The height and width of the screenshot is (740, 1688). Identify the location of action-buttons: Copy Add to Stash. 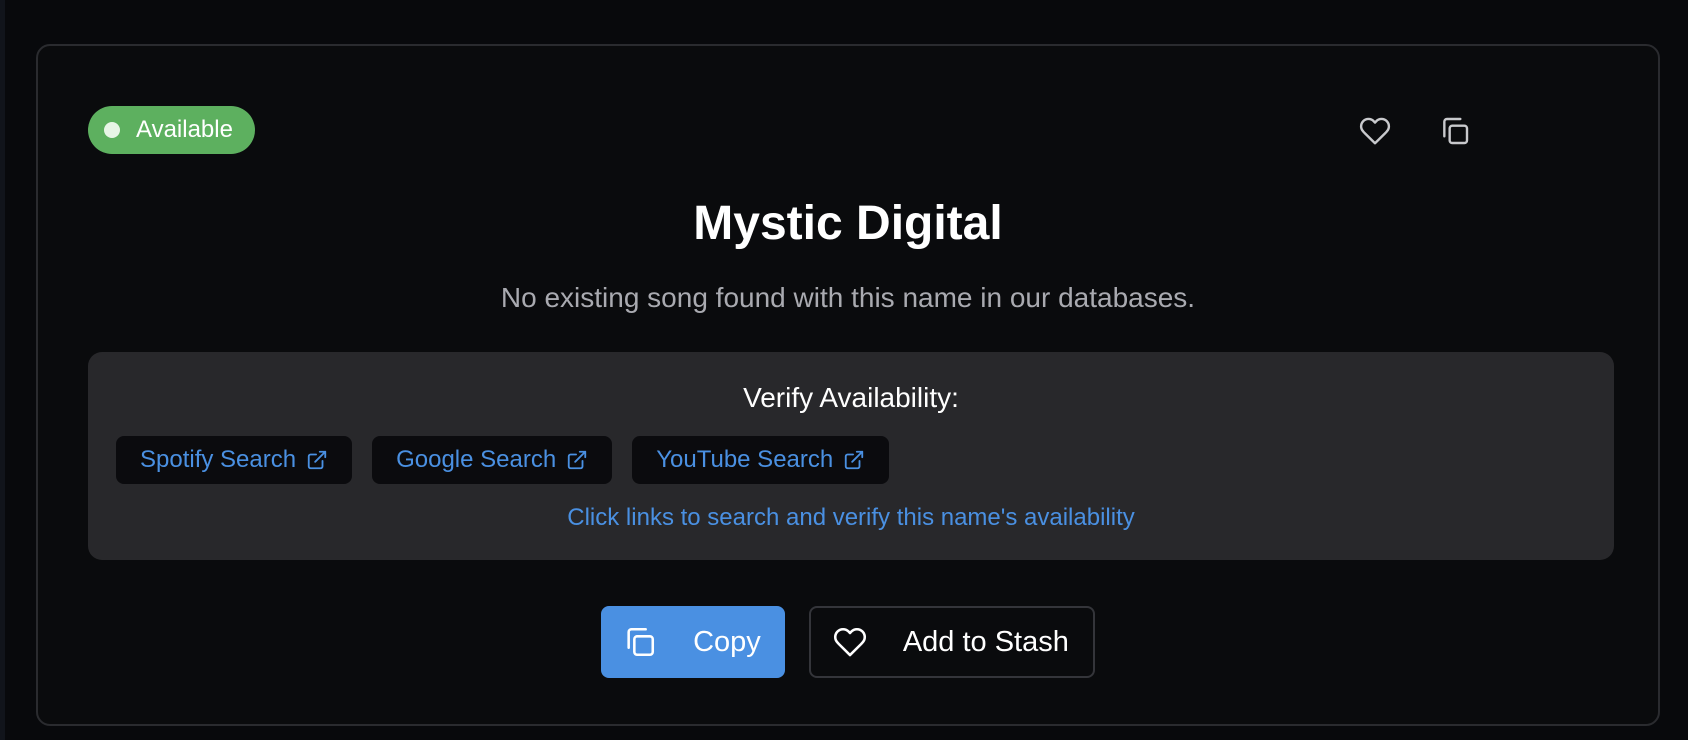
(848, 642).